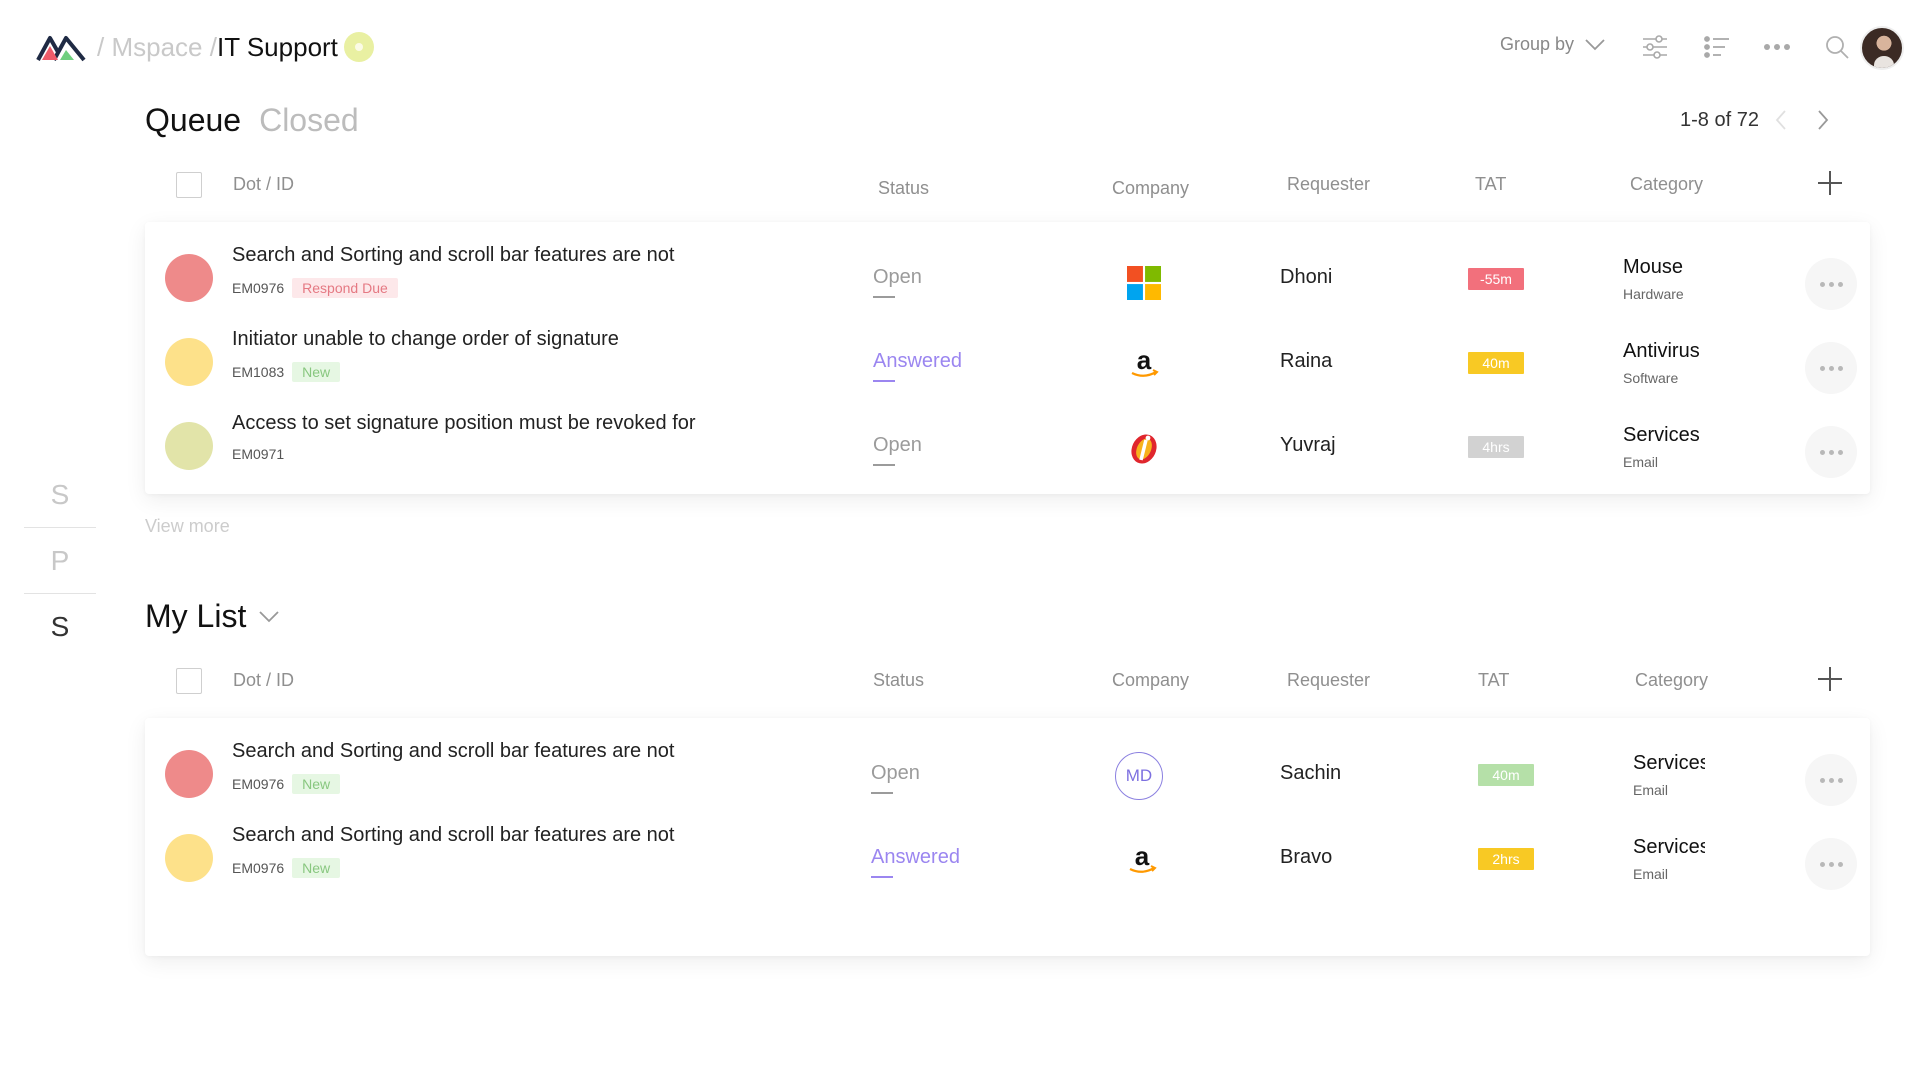 The image size is (1920, 1080). What do you see at coordinates (258, 372) in the screenshot?
I see `ticket-id: EM1083` at bounding box center [258, 372].